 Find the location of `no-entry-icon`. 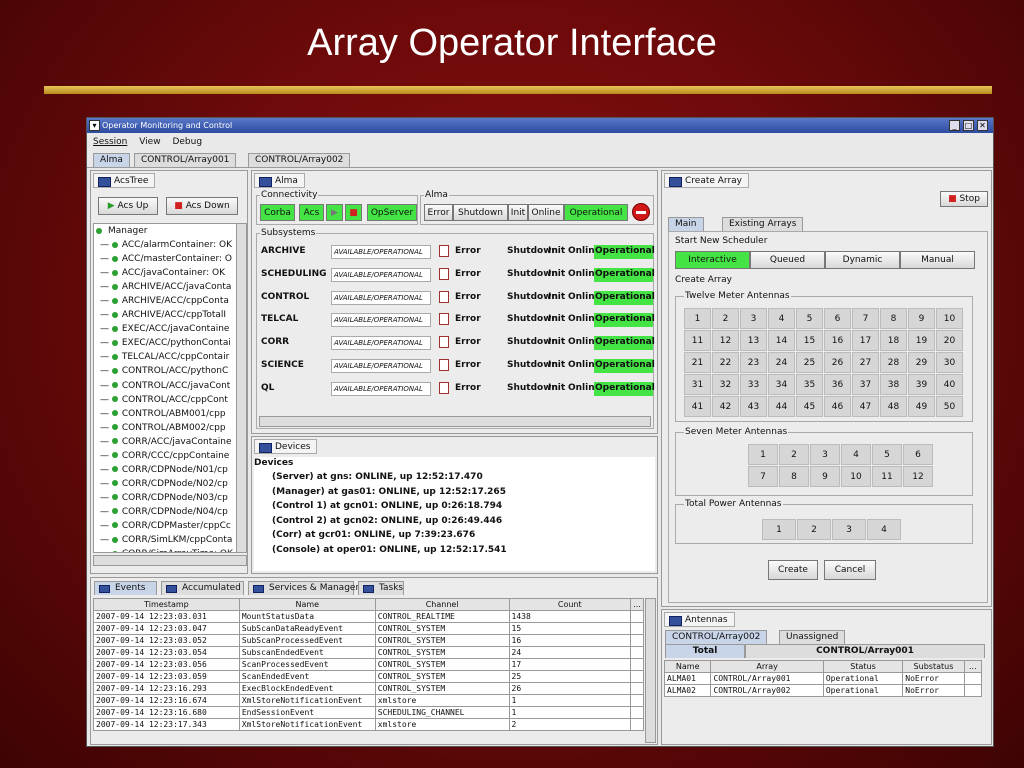

no-entry-icon is located at coordinates (641, 212).